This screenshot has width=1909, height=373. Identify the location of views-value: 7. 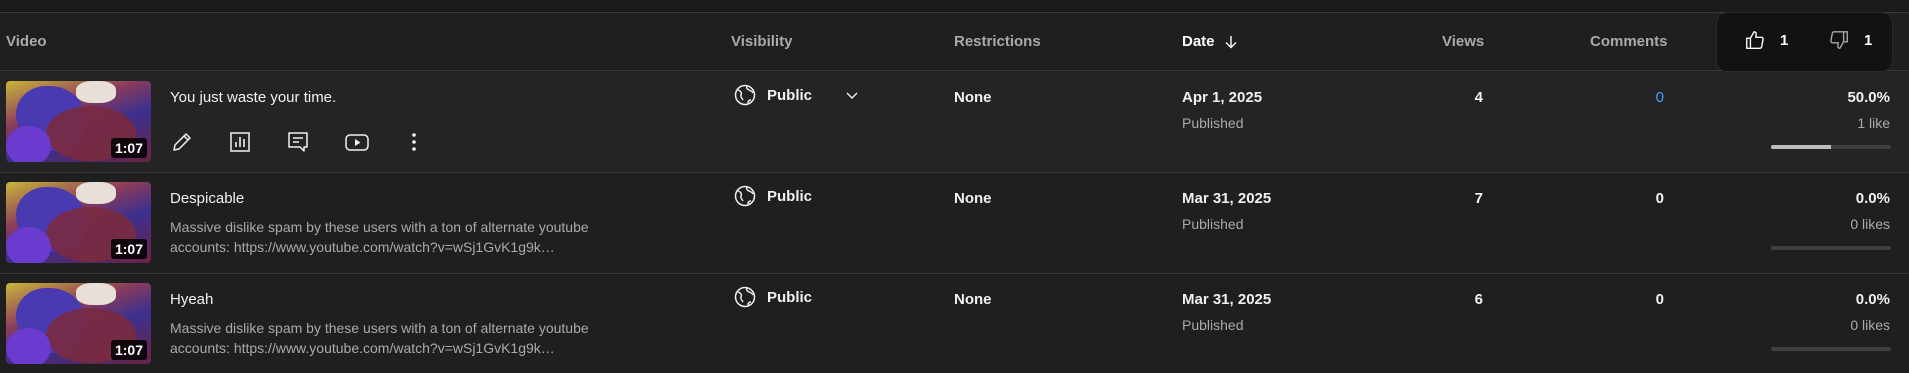
(1478, 198).